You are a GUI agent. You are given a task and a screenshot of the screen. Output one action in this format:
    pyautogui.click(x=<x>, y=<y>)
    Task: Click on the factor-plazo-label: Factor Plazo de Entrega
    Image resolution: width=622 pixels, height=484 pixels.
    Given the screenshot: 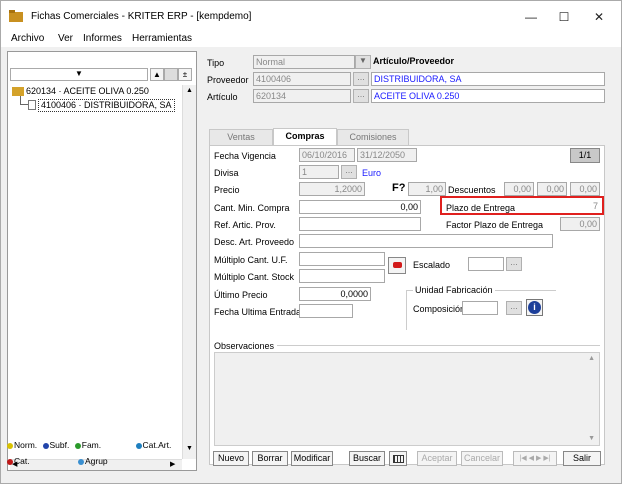 What is the action you would take?
    pyautogui.click(x=495, y=225)
    